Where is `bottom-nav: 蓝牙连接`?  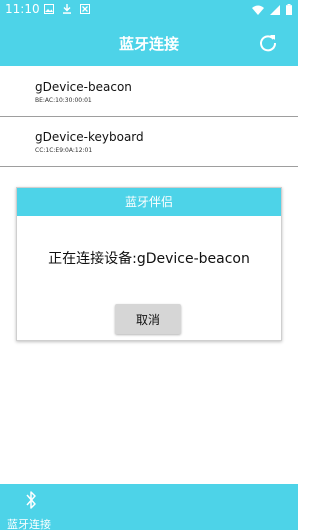 bottom-nav: 蓝牙连接 is located at coordinates (149, 507).